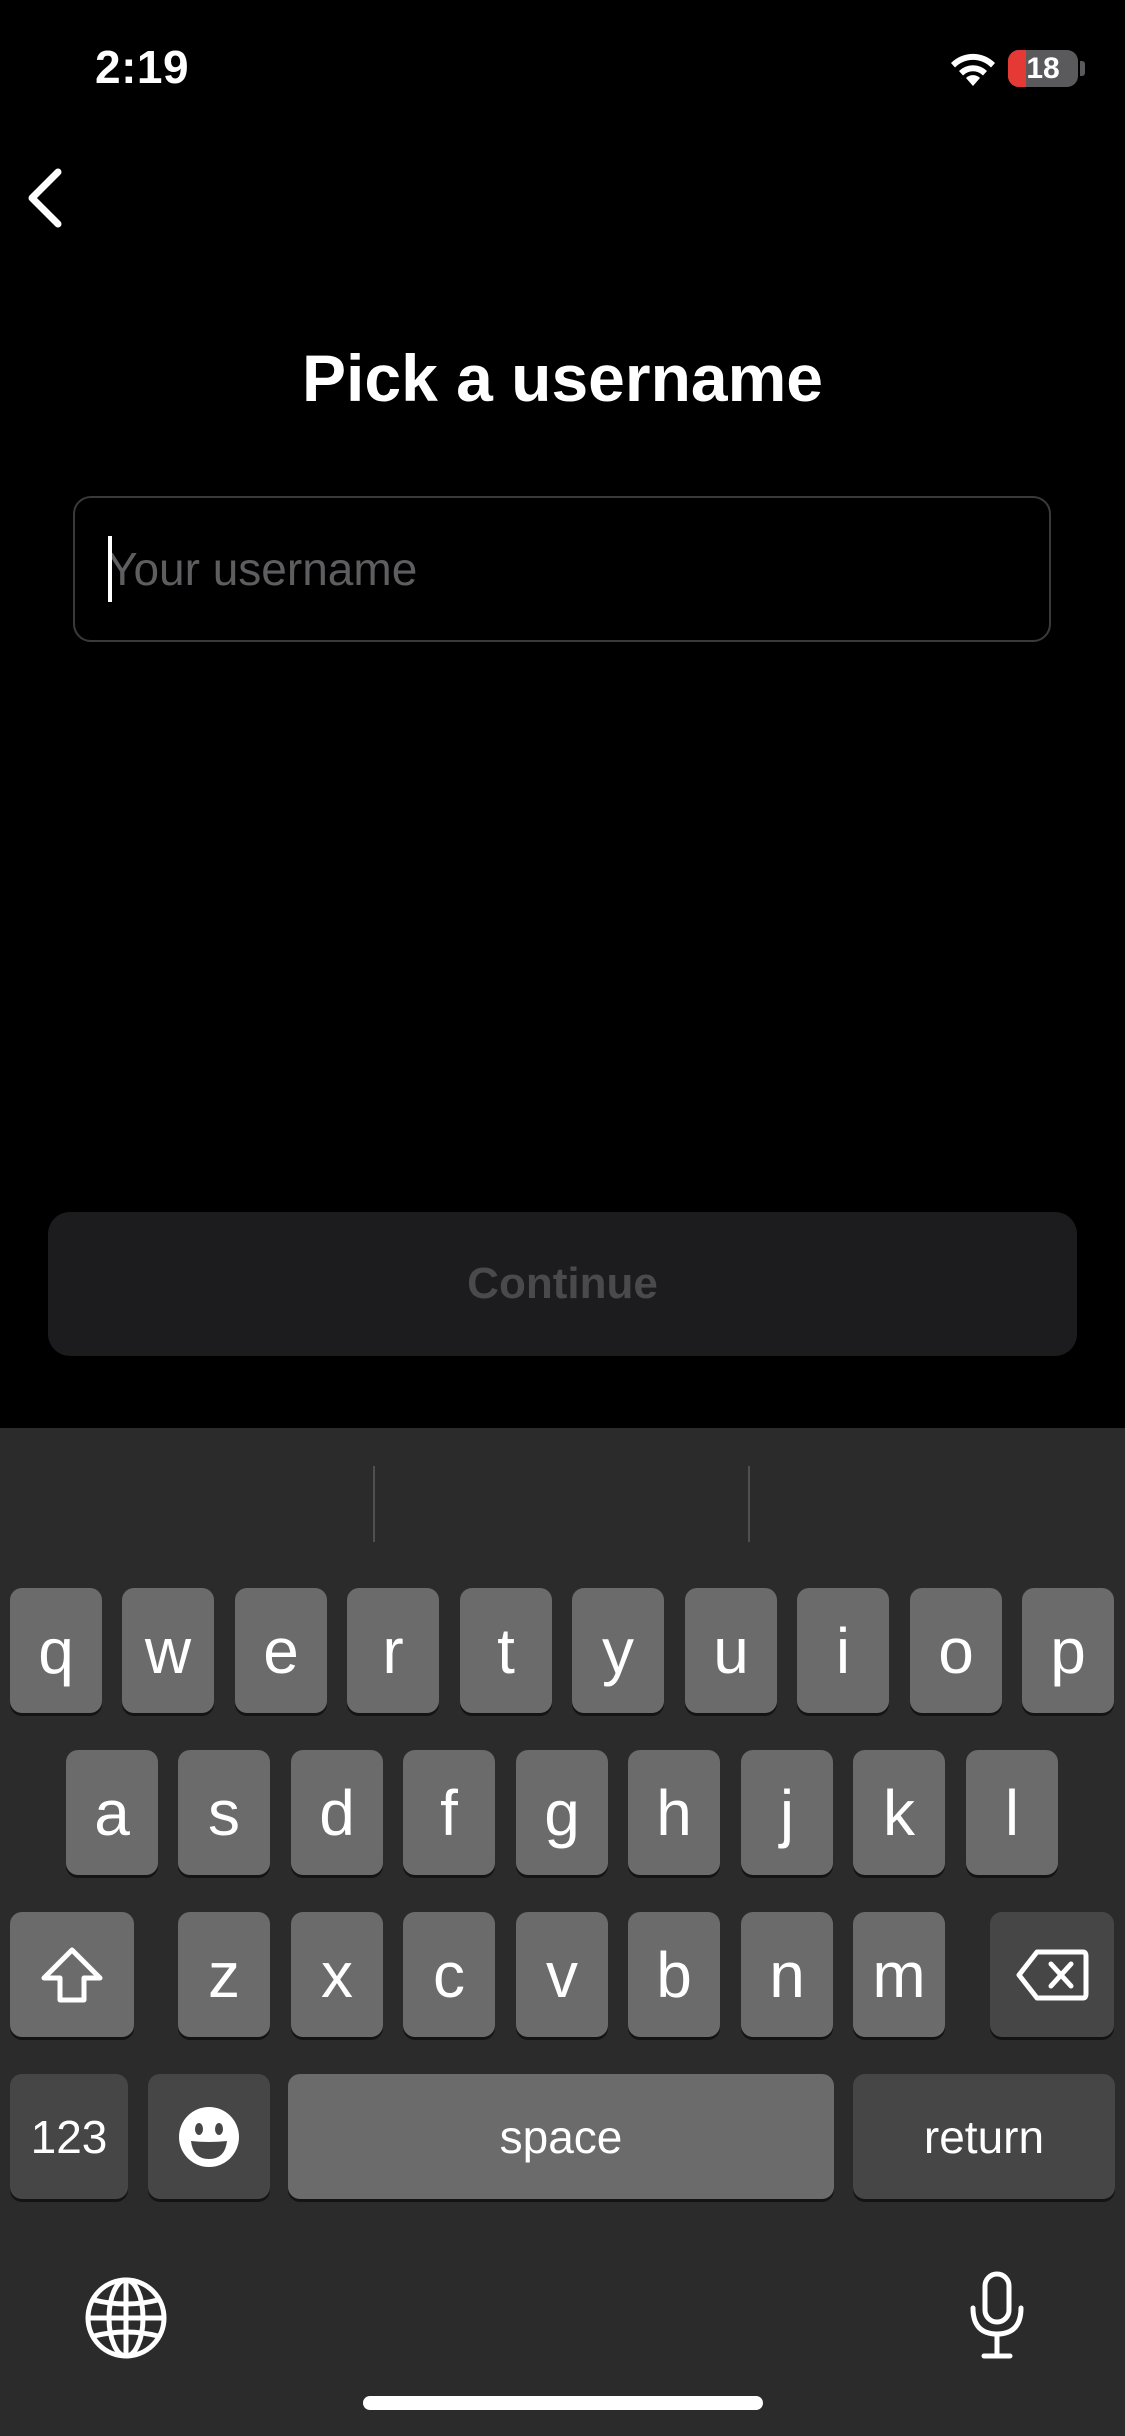  What do you see at coordinates (337, 1974) in the screenshot?
I see `key-x: x` at bounding box center [337, 1974].